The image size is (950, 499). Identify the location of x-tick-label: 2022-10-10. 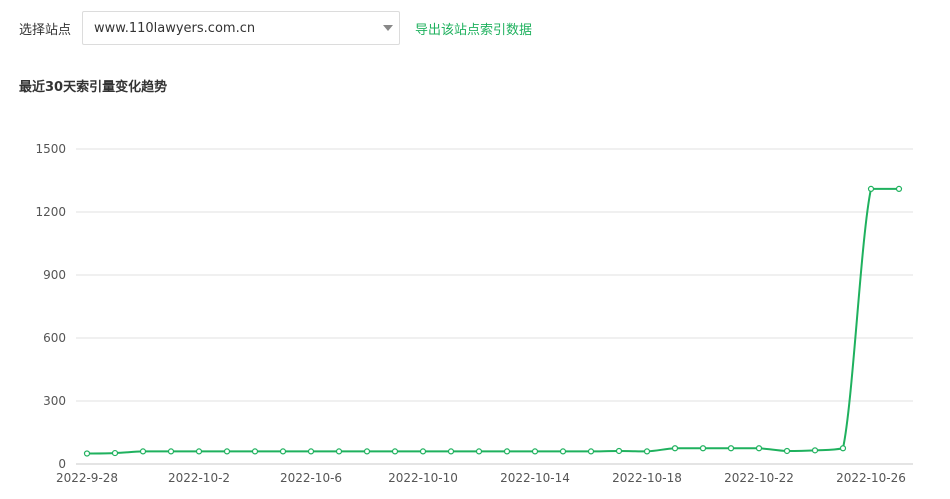
(423, 478).